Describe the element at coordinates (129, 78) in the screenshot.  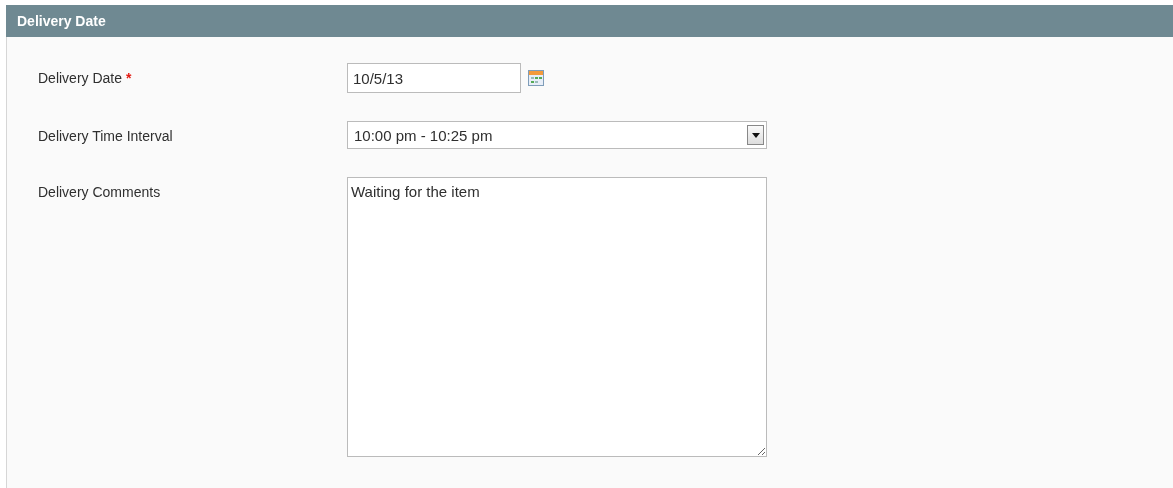
I see `required-marker: *` at that location.